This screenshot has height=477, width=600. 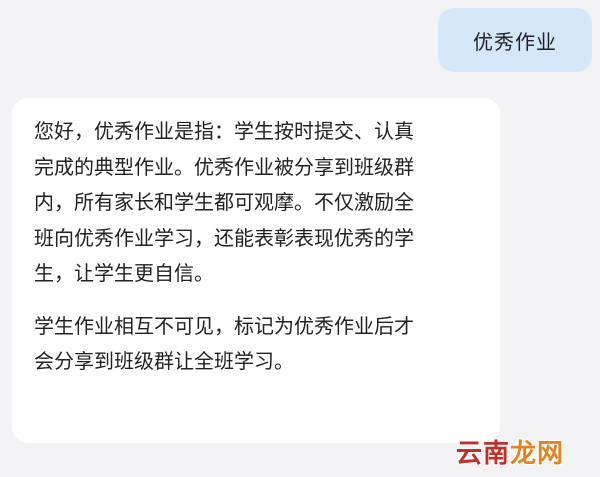 I want to click on user-message-bubble: 优秀作业, so click(x=515, y=40).